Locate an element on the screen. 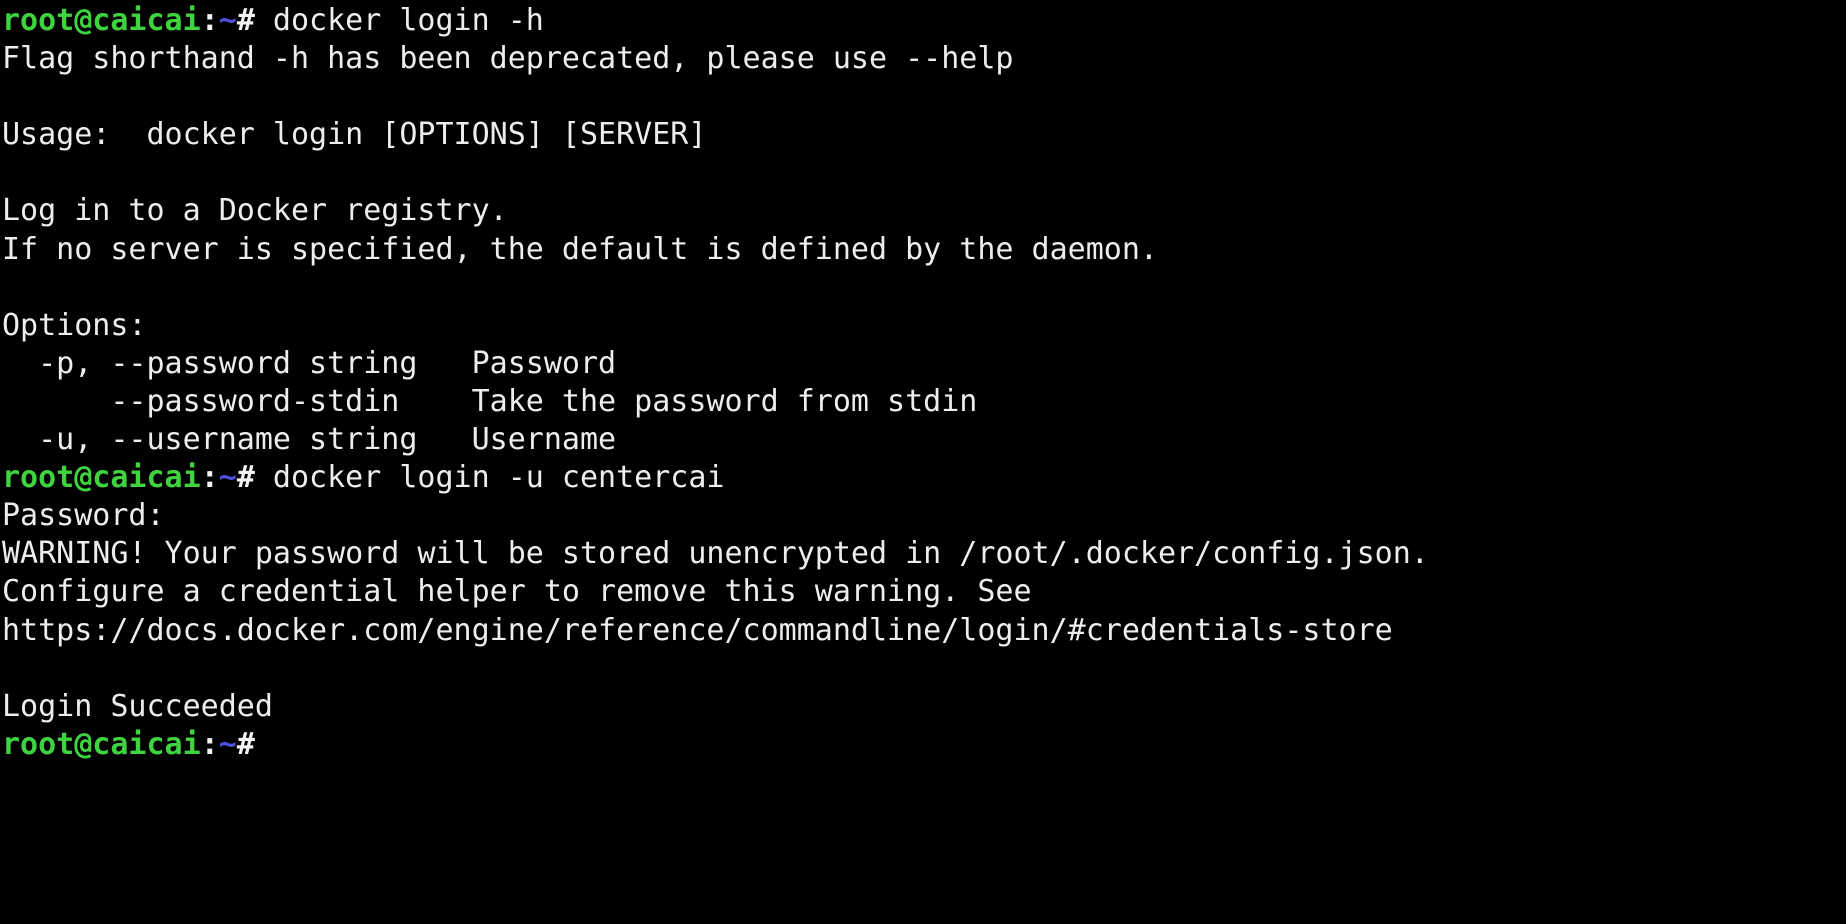  terminal-output-line: Password: is located at coordinates (923, 516).